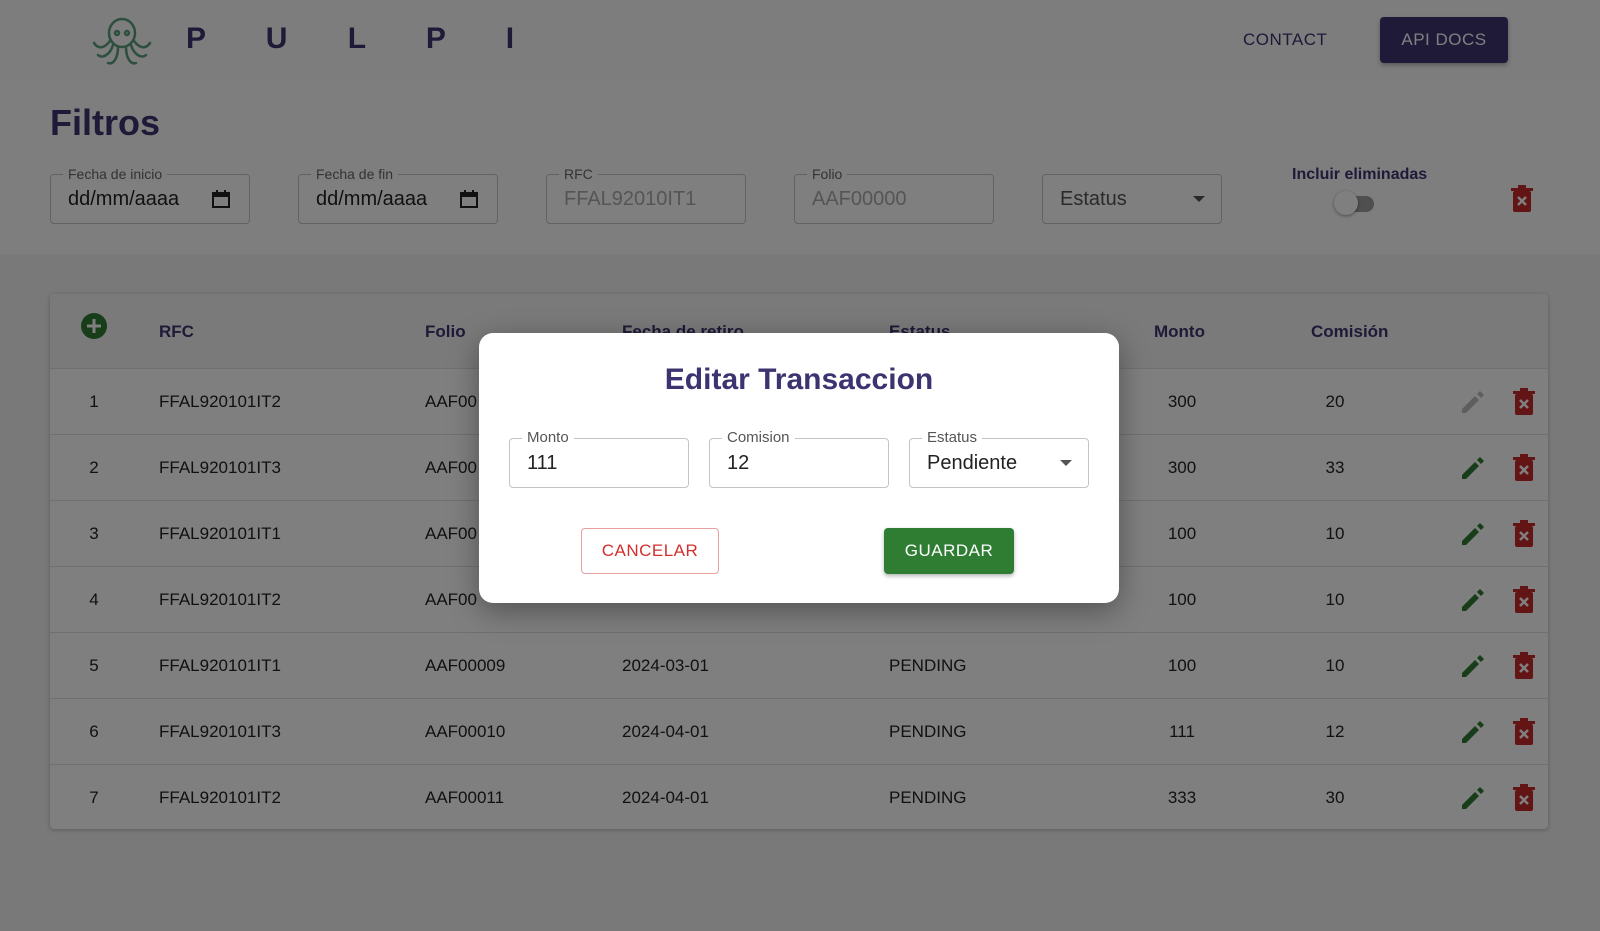 The height and width of the screenshot is (931, 1600). Describe the element at coordinates (952, 438) in the screenshot. I see `estatus-label: Estatus` at that location.